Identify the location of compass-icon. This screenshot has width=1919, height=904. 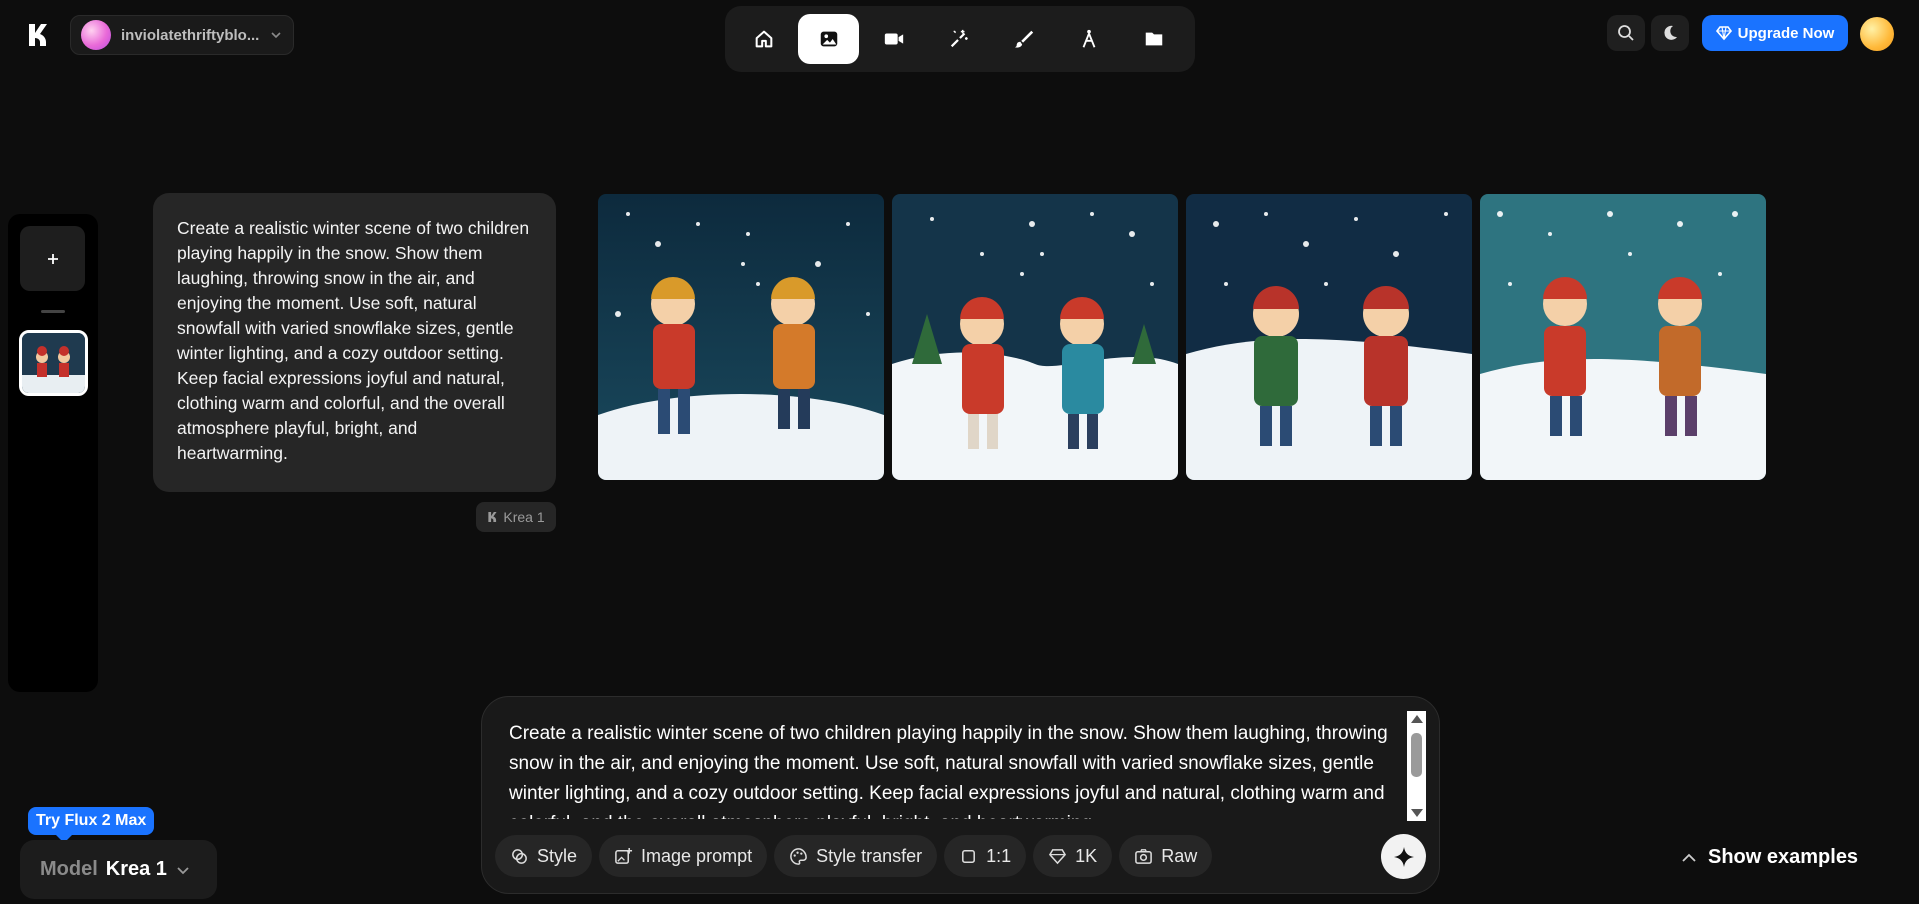
(1088, 38).